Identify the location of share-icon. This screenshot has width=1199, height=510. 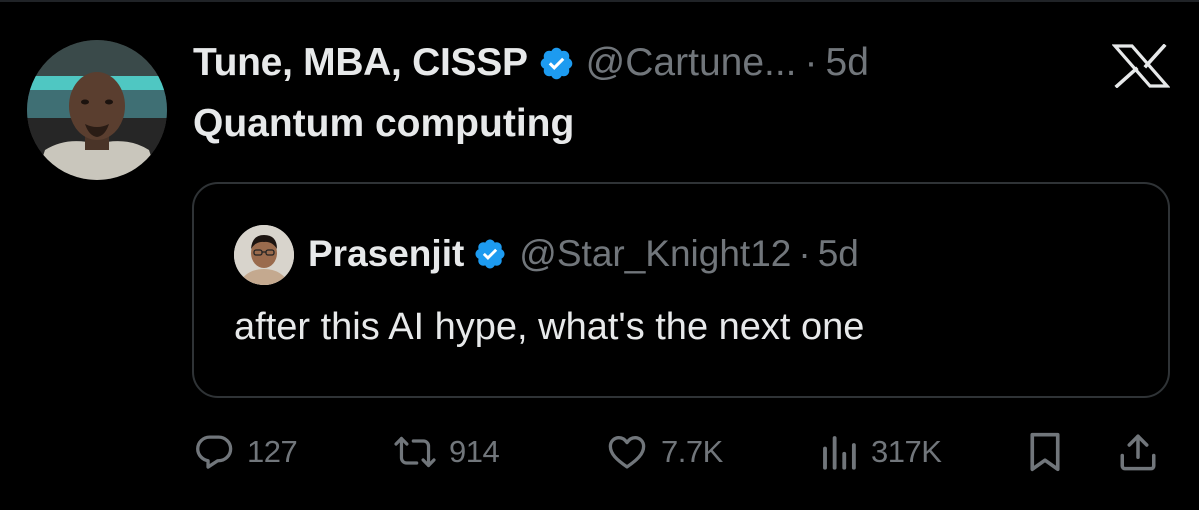
(1138, 452).